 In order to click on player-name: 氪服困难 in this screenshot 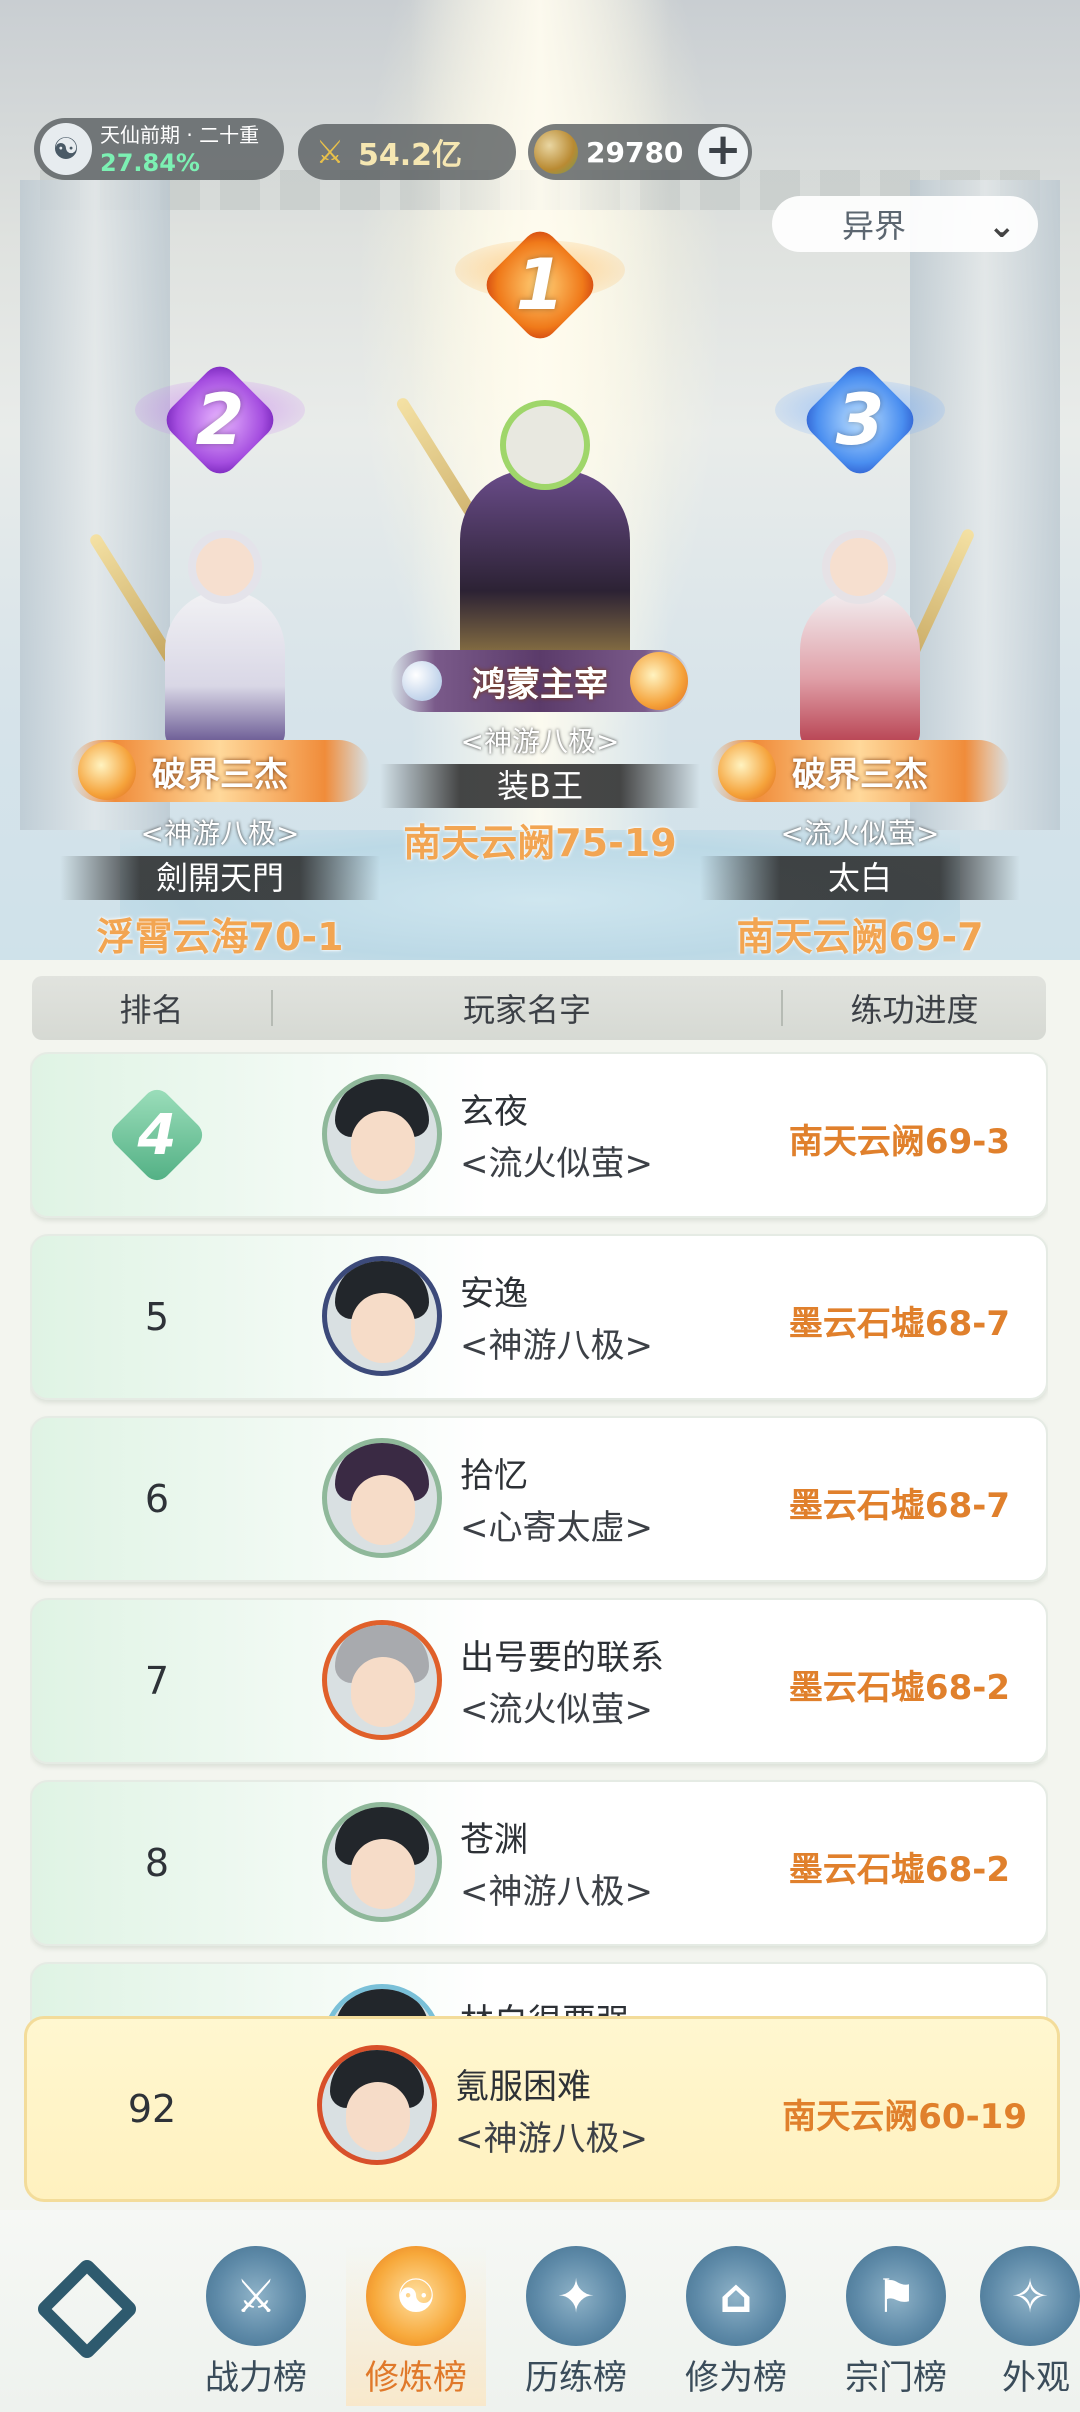, I will do `click(523, 2087)`.